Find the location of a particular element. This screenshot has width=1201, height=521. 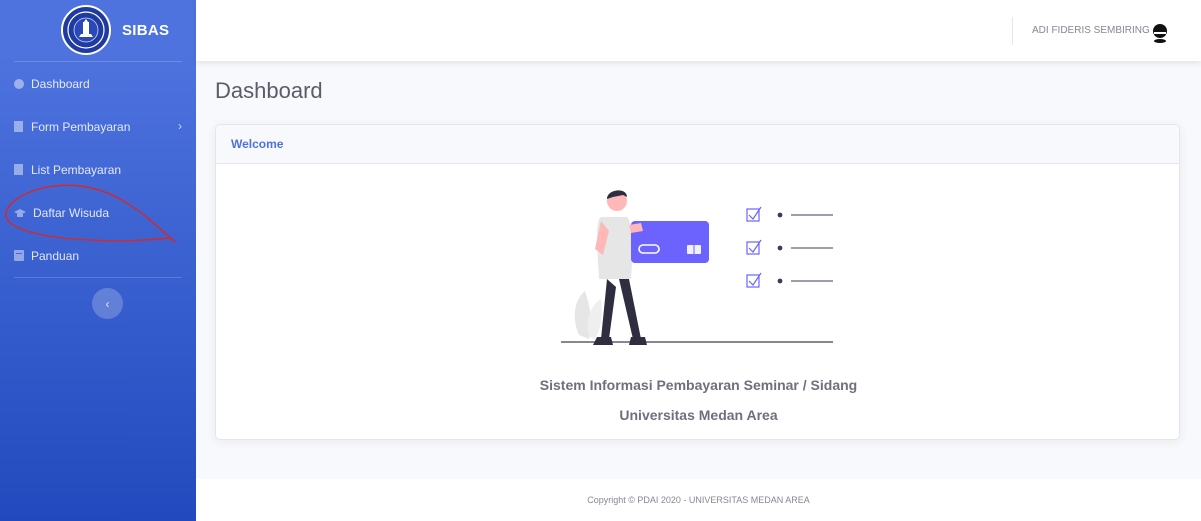

sidebar-item-label: Form Pembayaran is located at coordinates (81, 126).